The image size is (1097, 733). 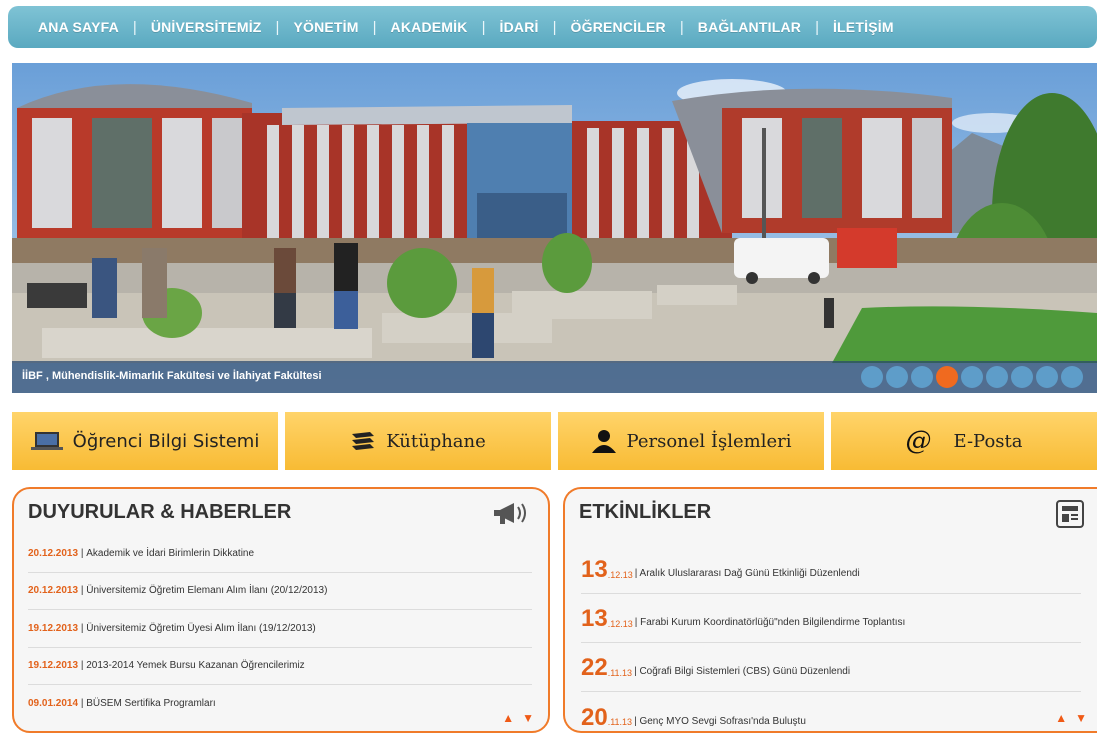 I want to click on newspaper-icon, so click(x=1070, y=516).